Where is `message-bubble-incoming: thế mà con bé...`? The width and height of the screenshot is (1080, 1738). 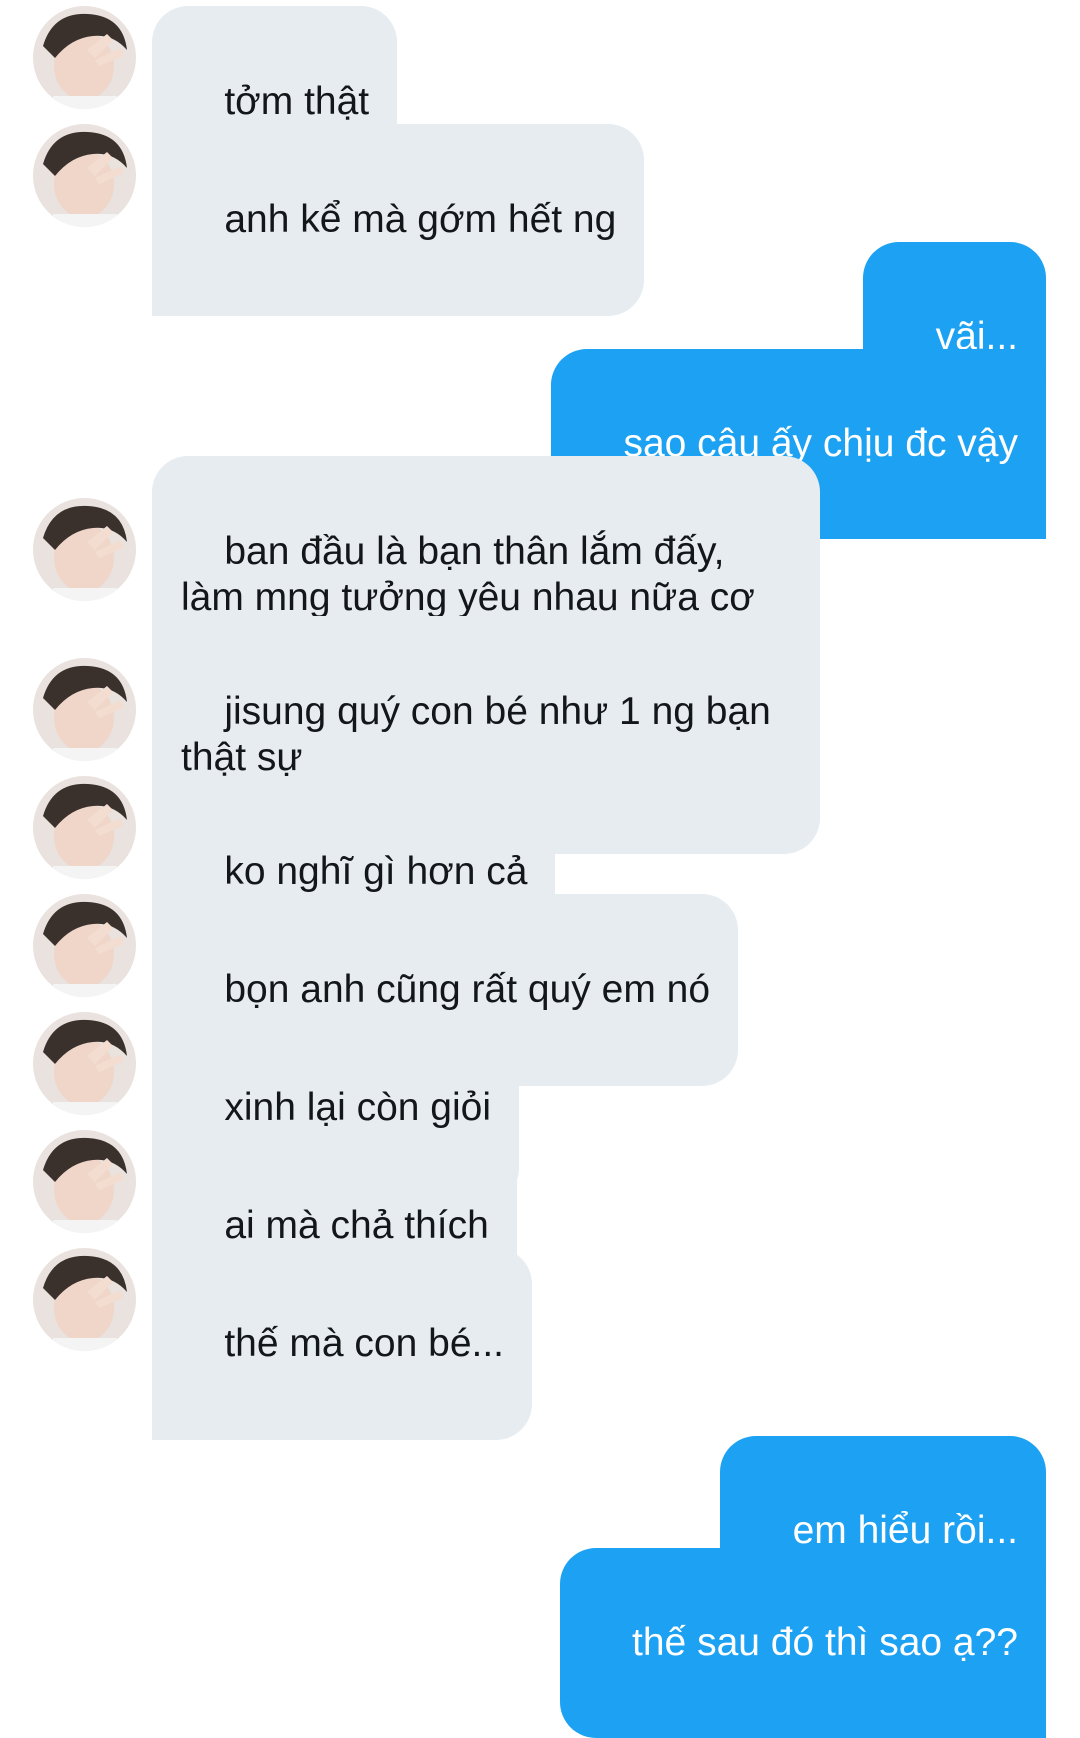 message-bubble-incoming: thế mà con bé... is located at coordinates (342, 1344).